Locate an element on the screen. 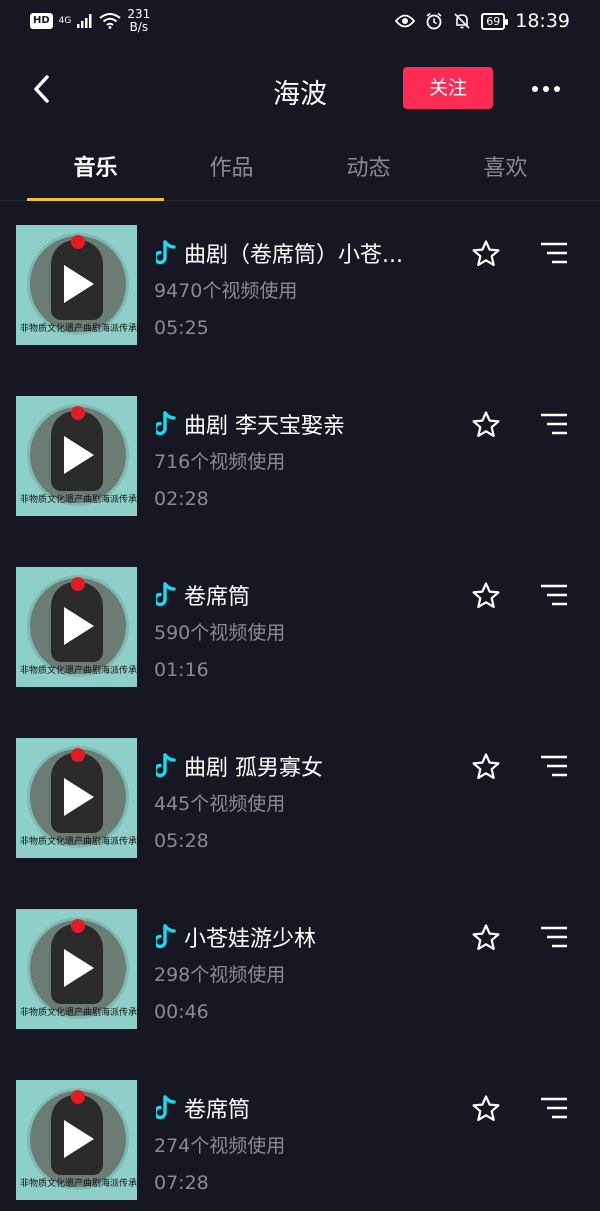  net-speed: 231 B/s is located at coordinates (138, 21).